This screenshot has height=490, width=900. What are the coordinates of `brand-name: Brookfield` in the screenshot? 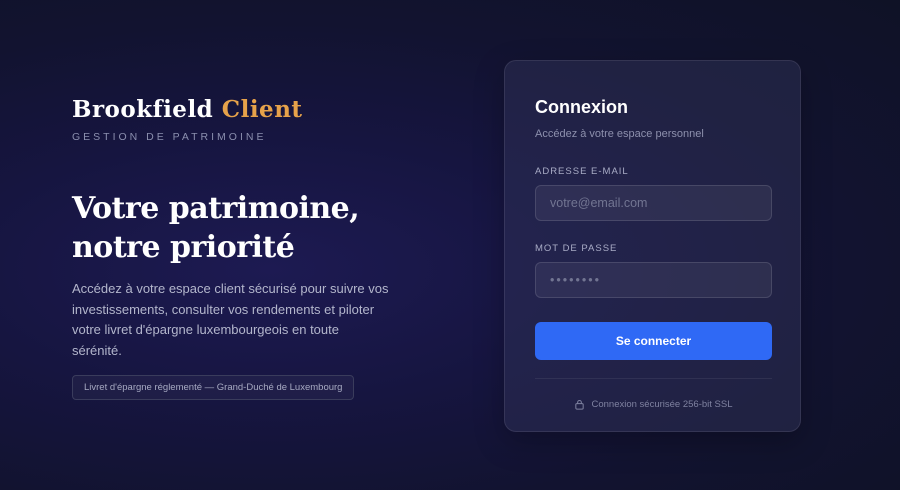 It's located at (143, 109).